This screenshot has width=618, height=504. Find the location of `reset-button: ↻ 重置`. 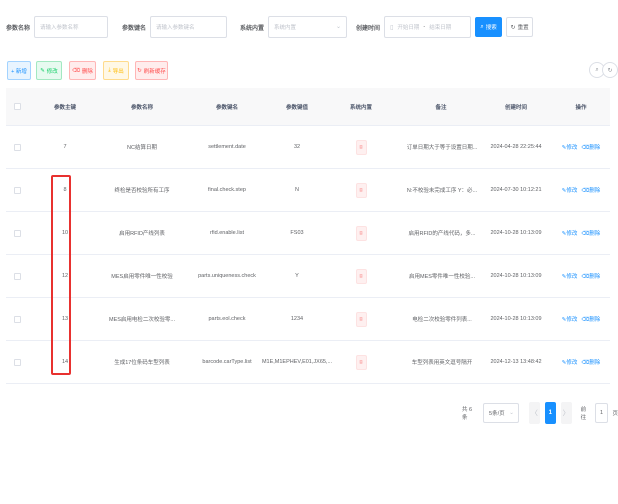

reset-button: ↻ 重置 is located at coordinates (520, 27).